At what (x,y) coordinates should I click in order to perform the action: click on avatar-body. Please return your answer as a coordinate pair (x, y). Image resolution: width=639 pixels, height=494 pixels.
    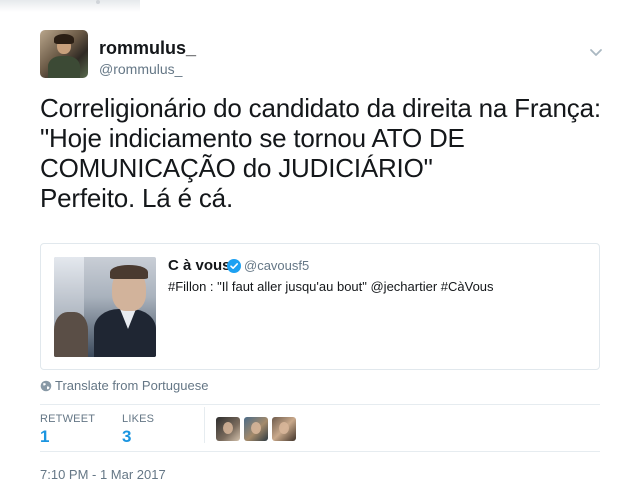
    Looking at the image, I should click on (64, 67).